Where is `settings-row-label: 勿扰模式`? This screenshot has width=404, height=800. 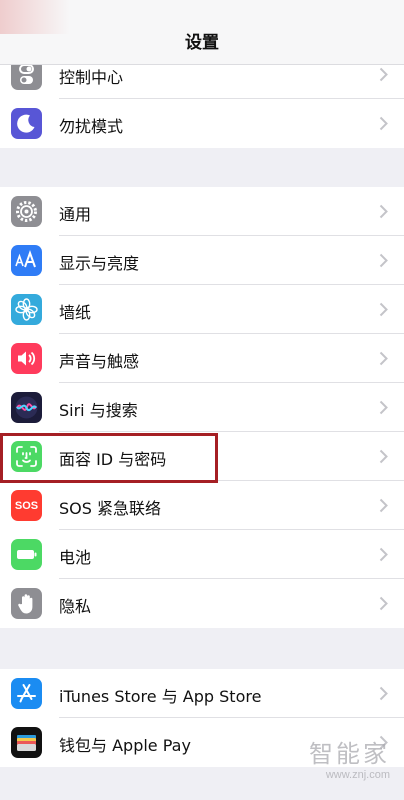 settings-row-label: 勿扰模式 is located at coordinates (91, 126).